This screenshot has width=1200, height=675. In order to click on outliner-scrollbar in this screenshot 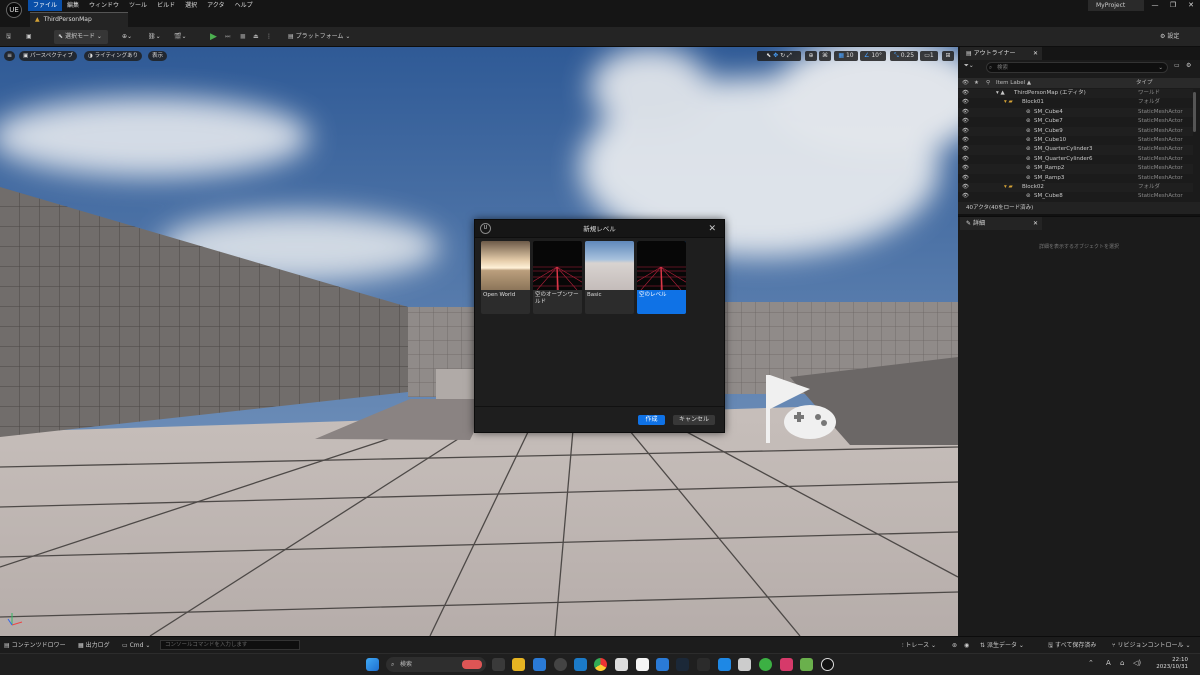, I will do `click(1194, 112)`.